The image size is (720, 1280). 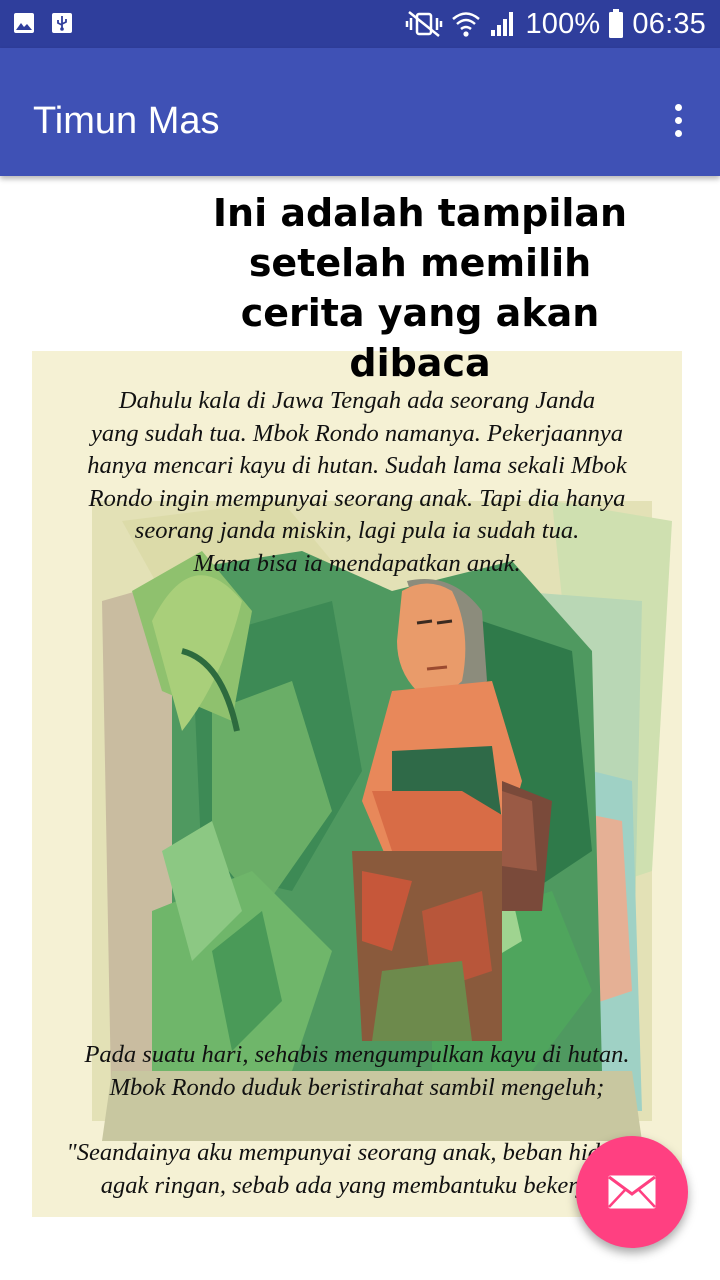 What do you see at coordinates (678, 120) in the screenshot?
I see `more-vert-icon` at bounding box center [678, 120].